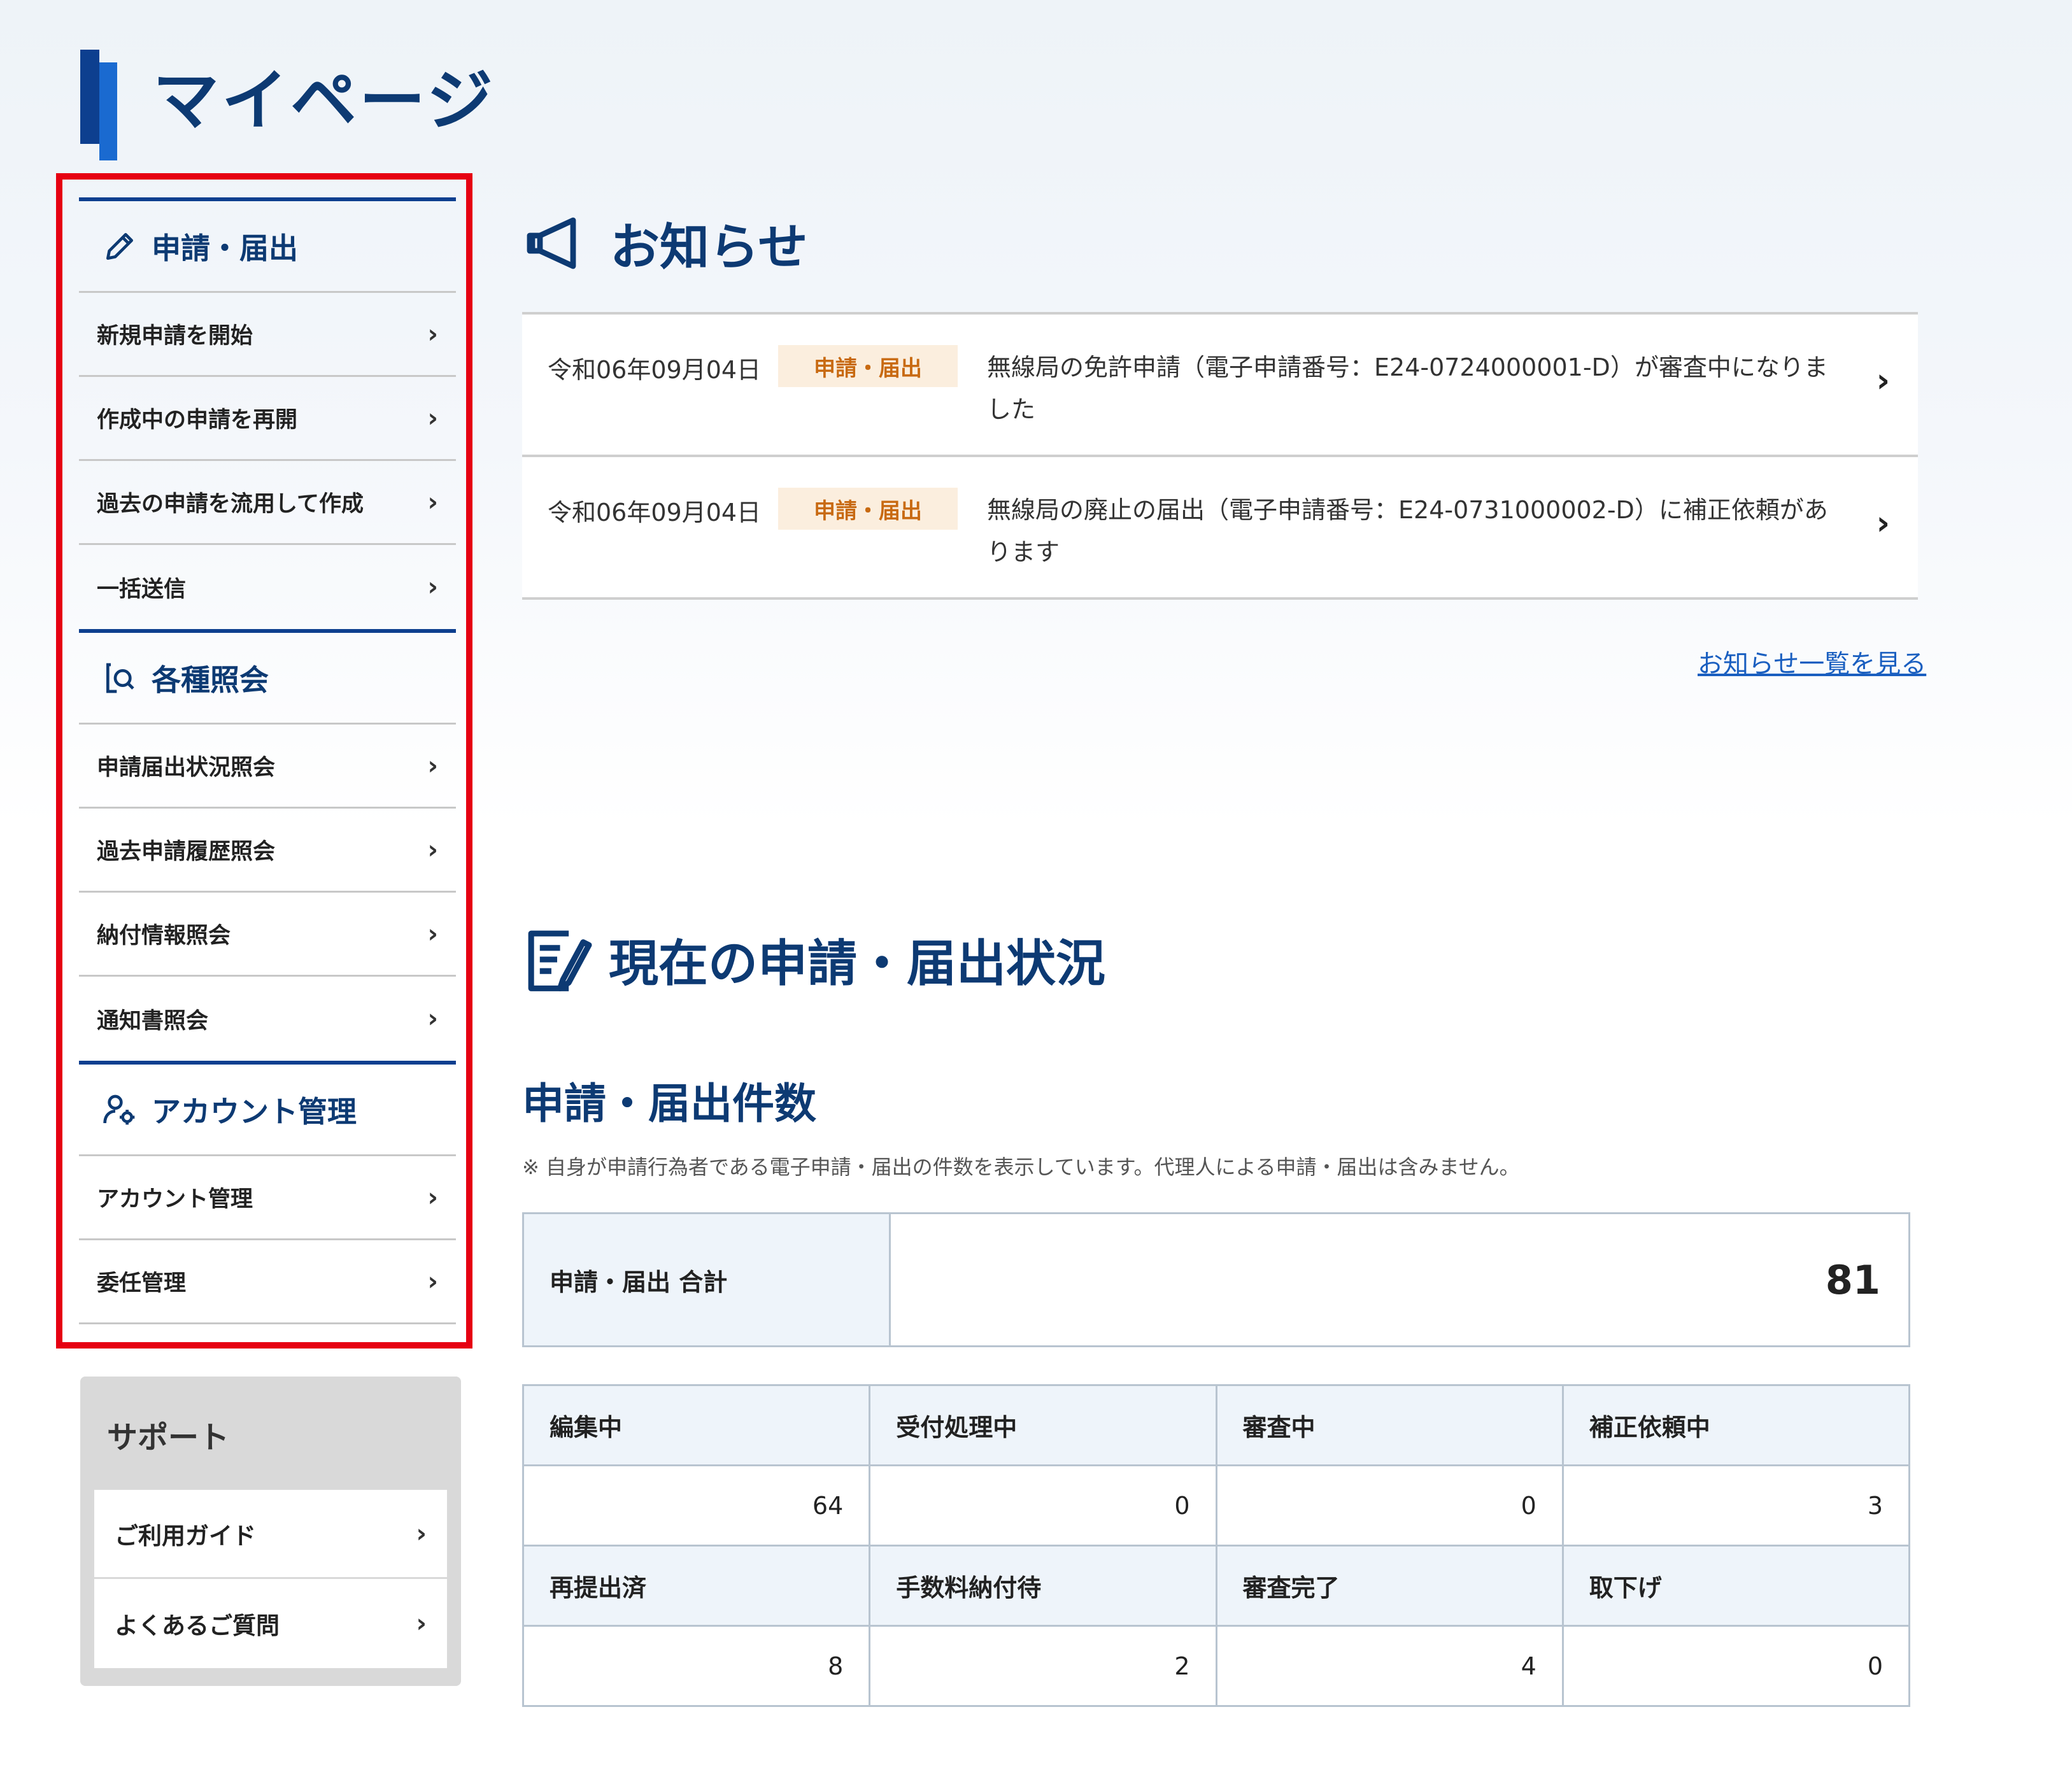  What do you see at coordinates (108, 111) in the screenshot?
I see `title-accent-bar-light` at bounding box center [108, 111].